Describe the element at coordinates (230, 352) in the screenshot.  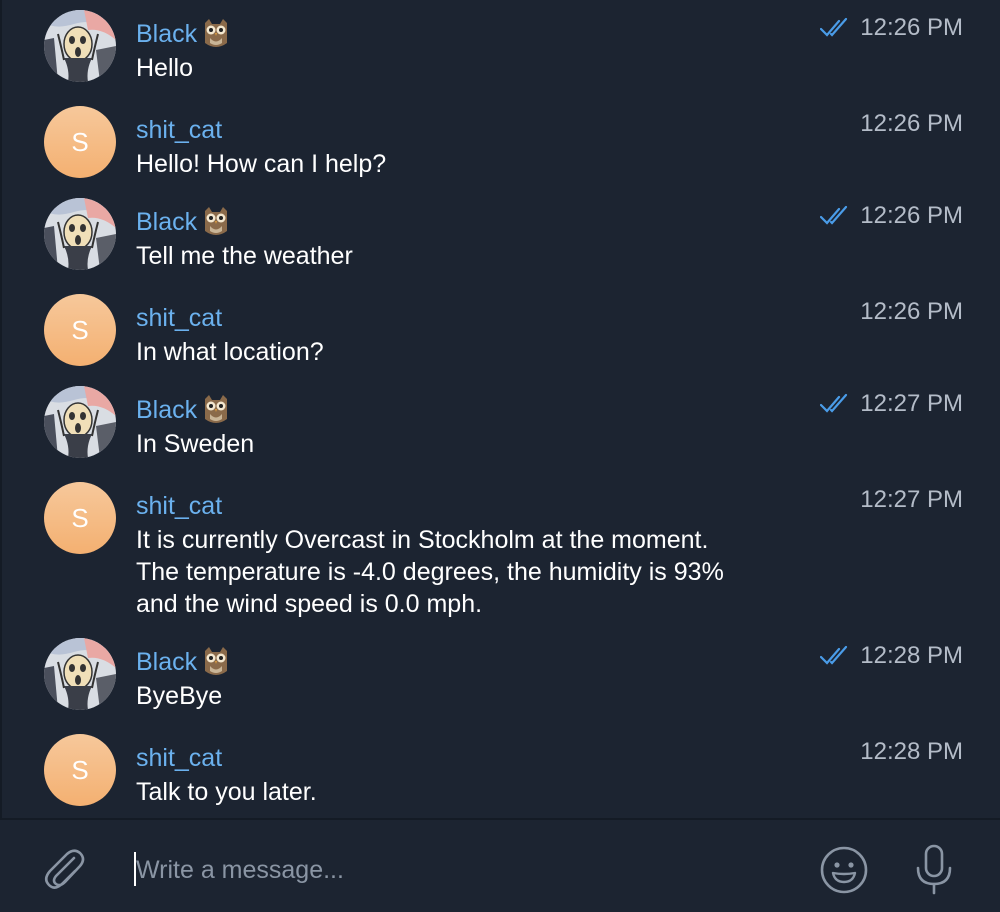
I see `message-text: In what location?` at that location.